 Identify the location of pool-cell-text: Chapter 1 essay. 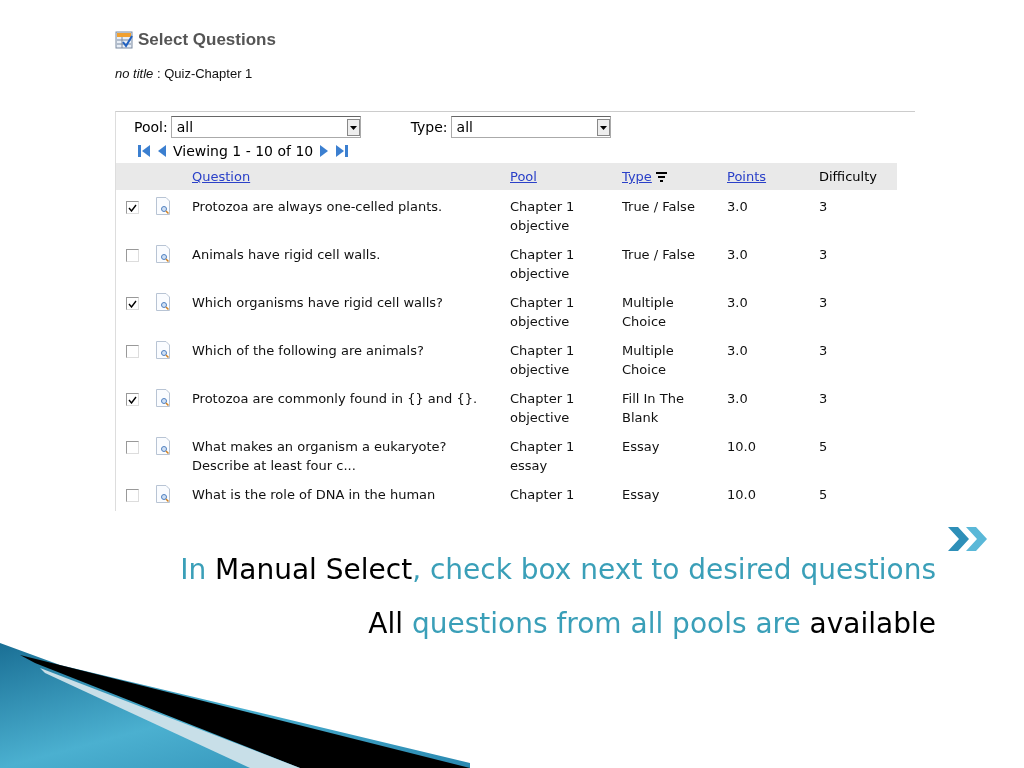
(542, 456).